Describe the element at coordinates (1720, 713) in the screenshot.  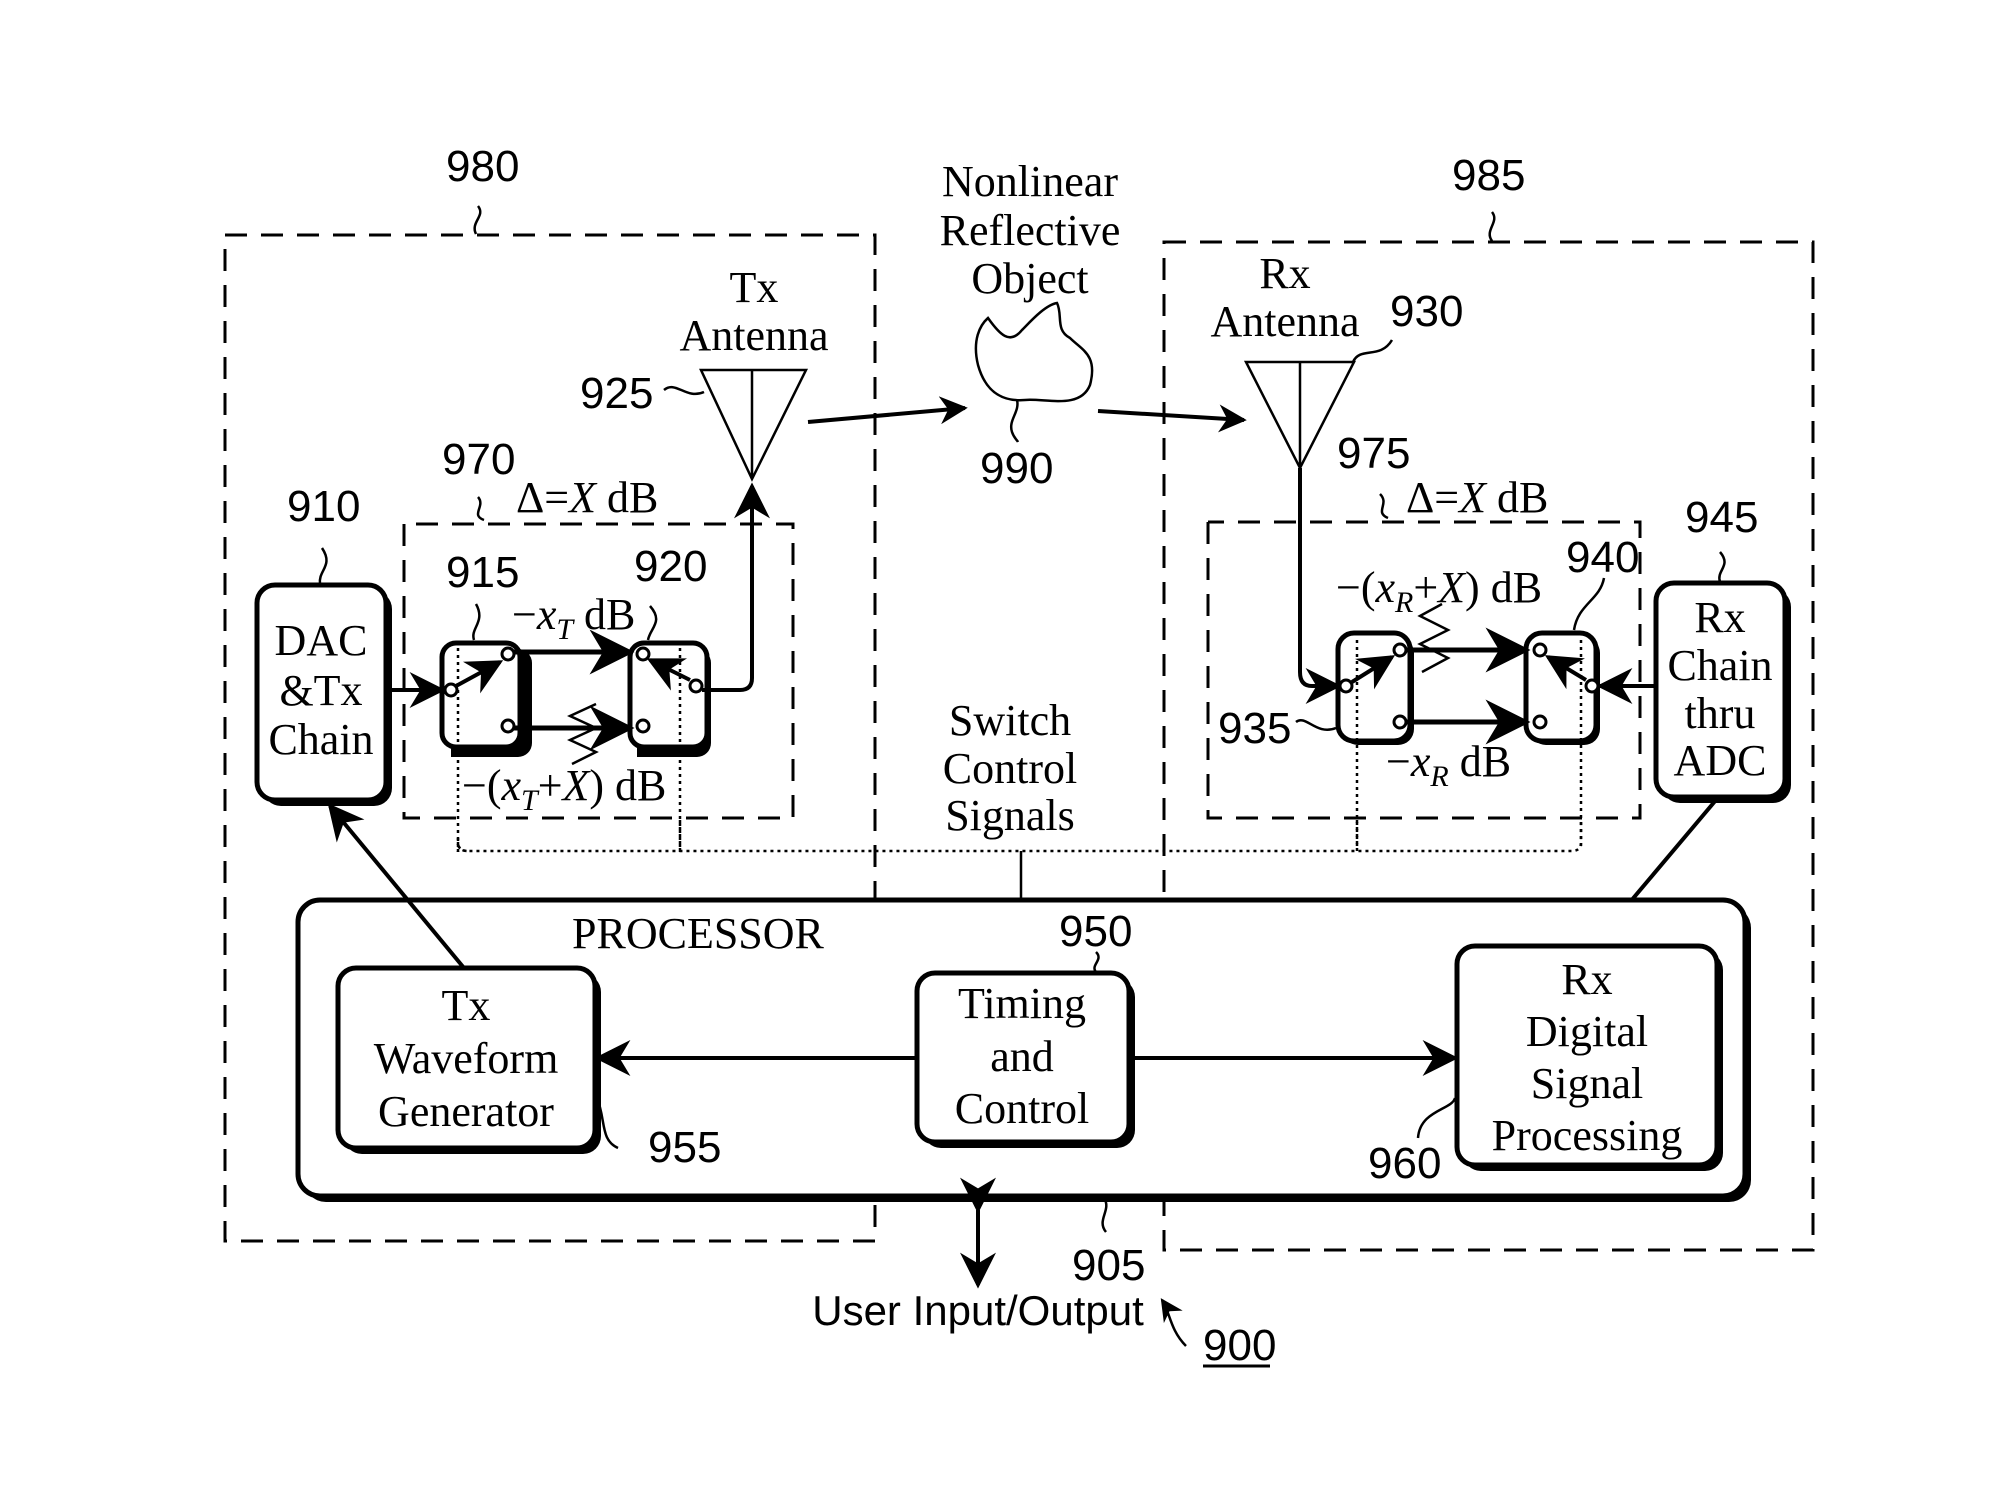
I see `rx-chain-label-line-3: thru` at that location.